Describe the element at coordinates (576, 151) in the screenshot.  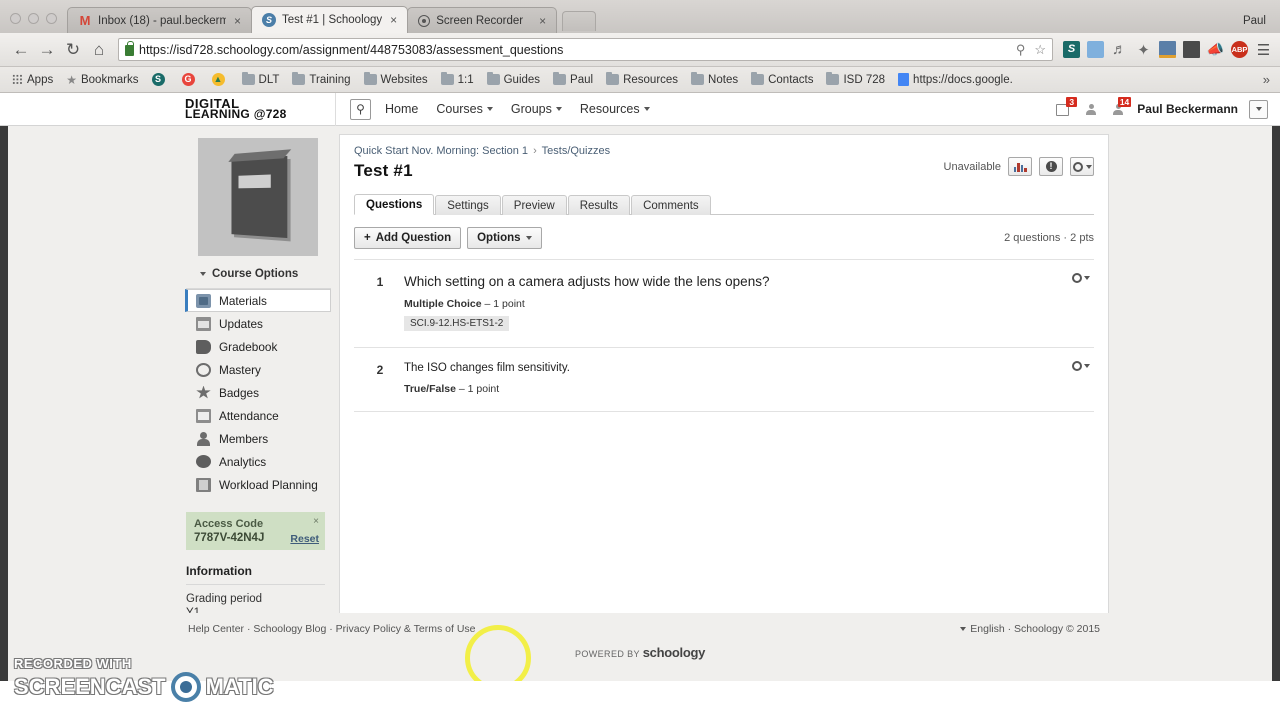
I see `breadcrumb-section: Tests/Quizzes` at that location.